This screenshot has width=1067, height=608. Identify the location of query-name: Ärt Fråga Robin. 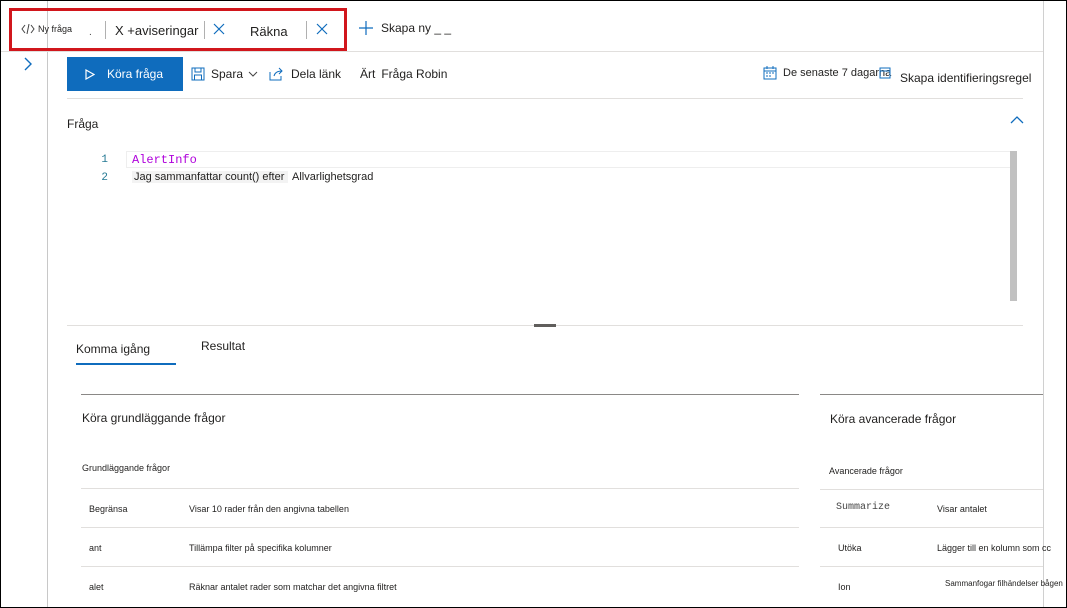
(403, 74).